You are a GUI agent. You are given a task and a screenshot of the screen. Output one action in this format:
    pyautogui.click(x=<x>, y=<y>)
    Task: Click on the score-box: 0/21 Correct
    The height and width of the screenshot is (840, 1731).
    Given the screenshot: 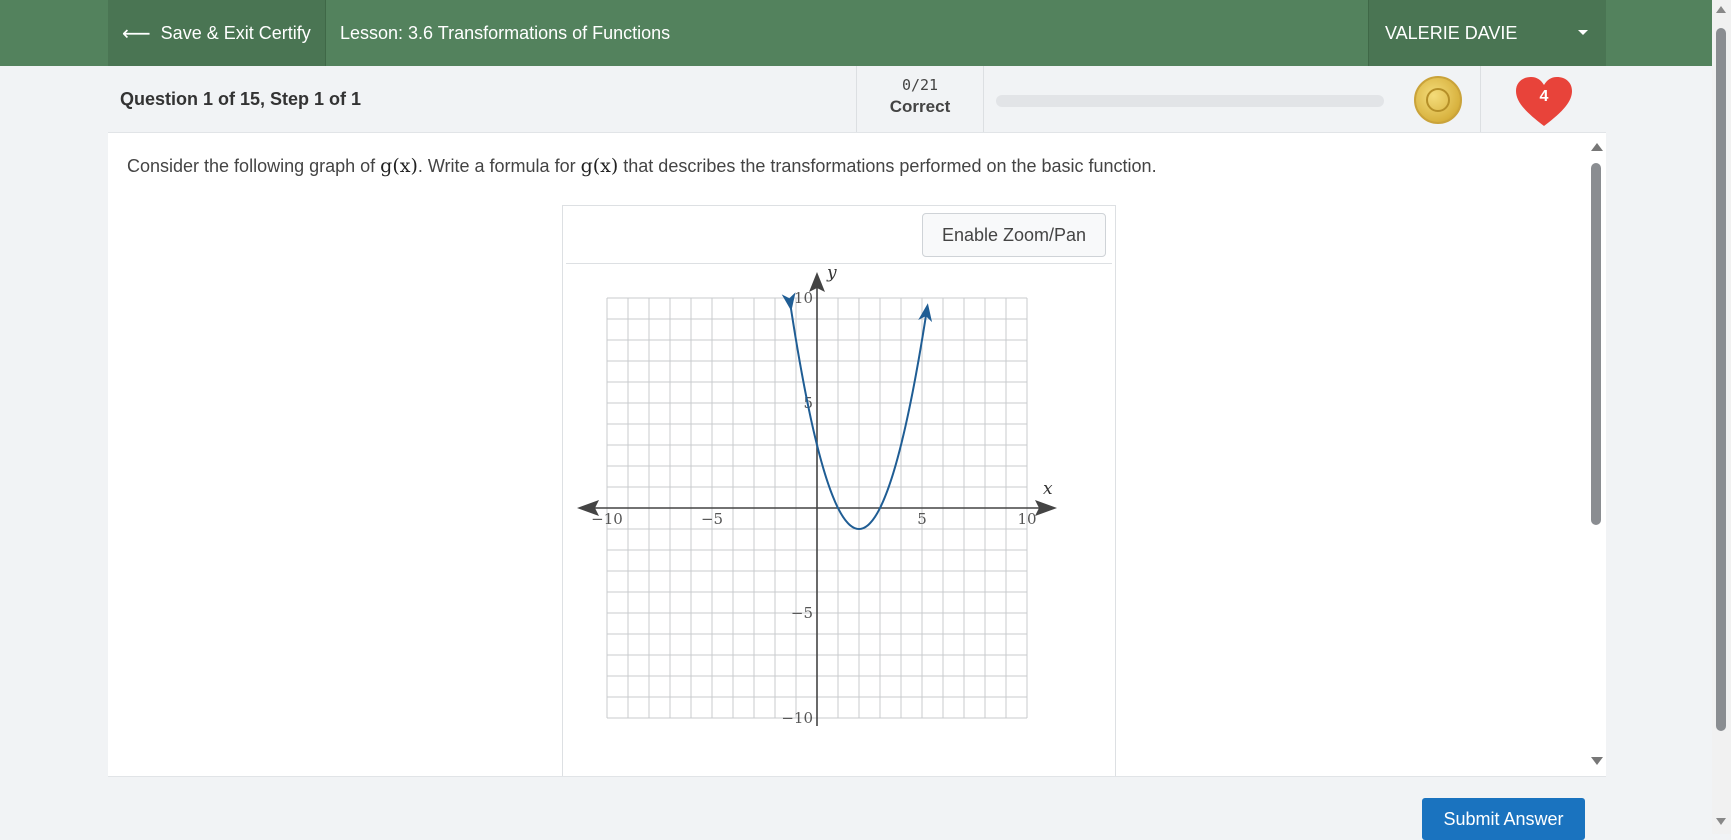 What is the action you would take?
    pyautogui.click(x=920, y=99)
    